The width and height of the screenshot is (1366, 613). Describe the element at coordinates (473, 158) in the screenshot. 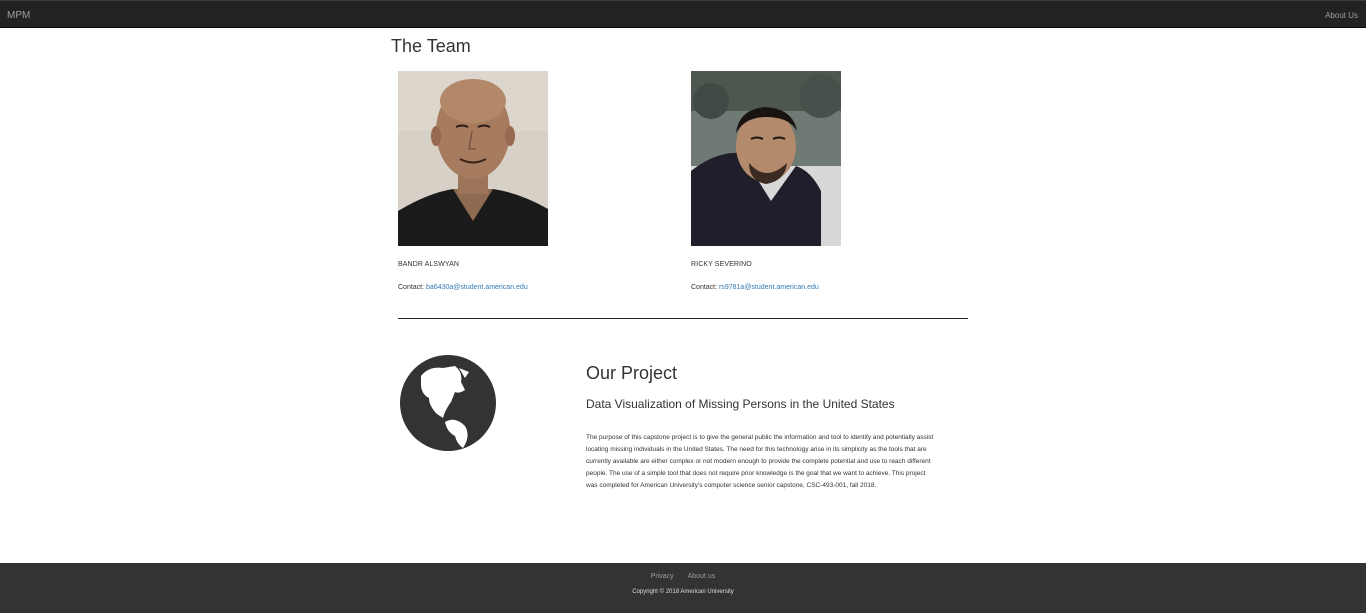

I see `member-photo-bandr` at that location.